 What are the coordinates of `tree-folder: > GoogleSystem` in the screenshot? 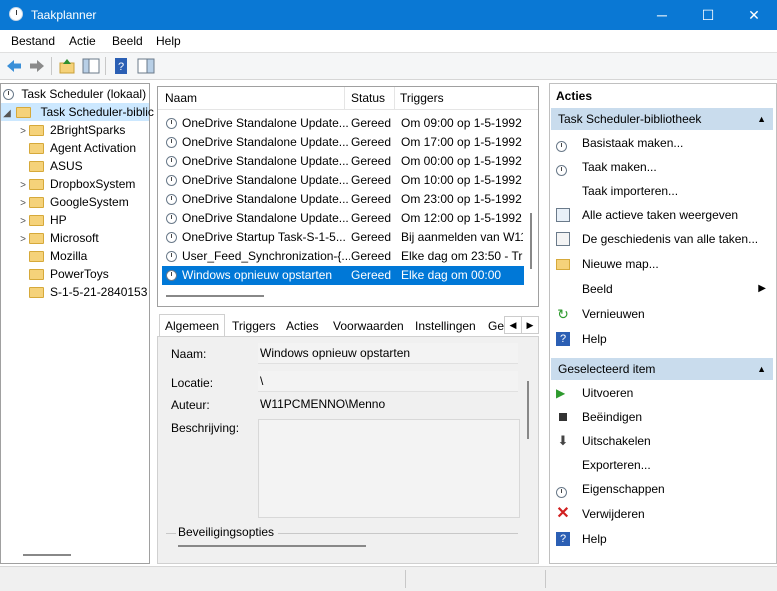 It's located at (73, 202).